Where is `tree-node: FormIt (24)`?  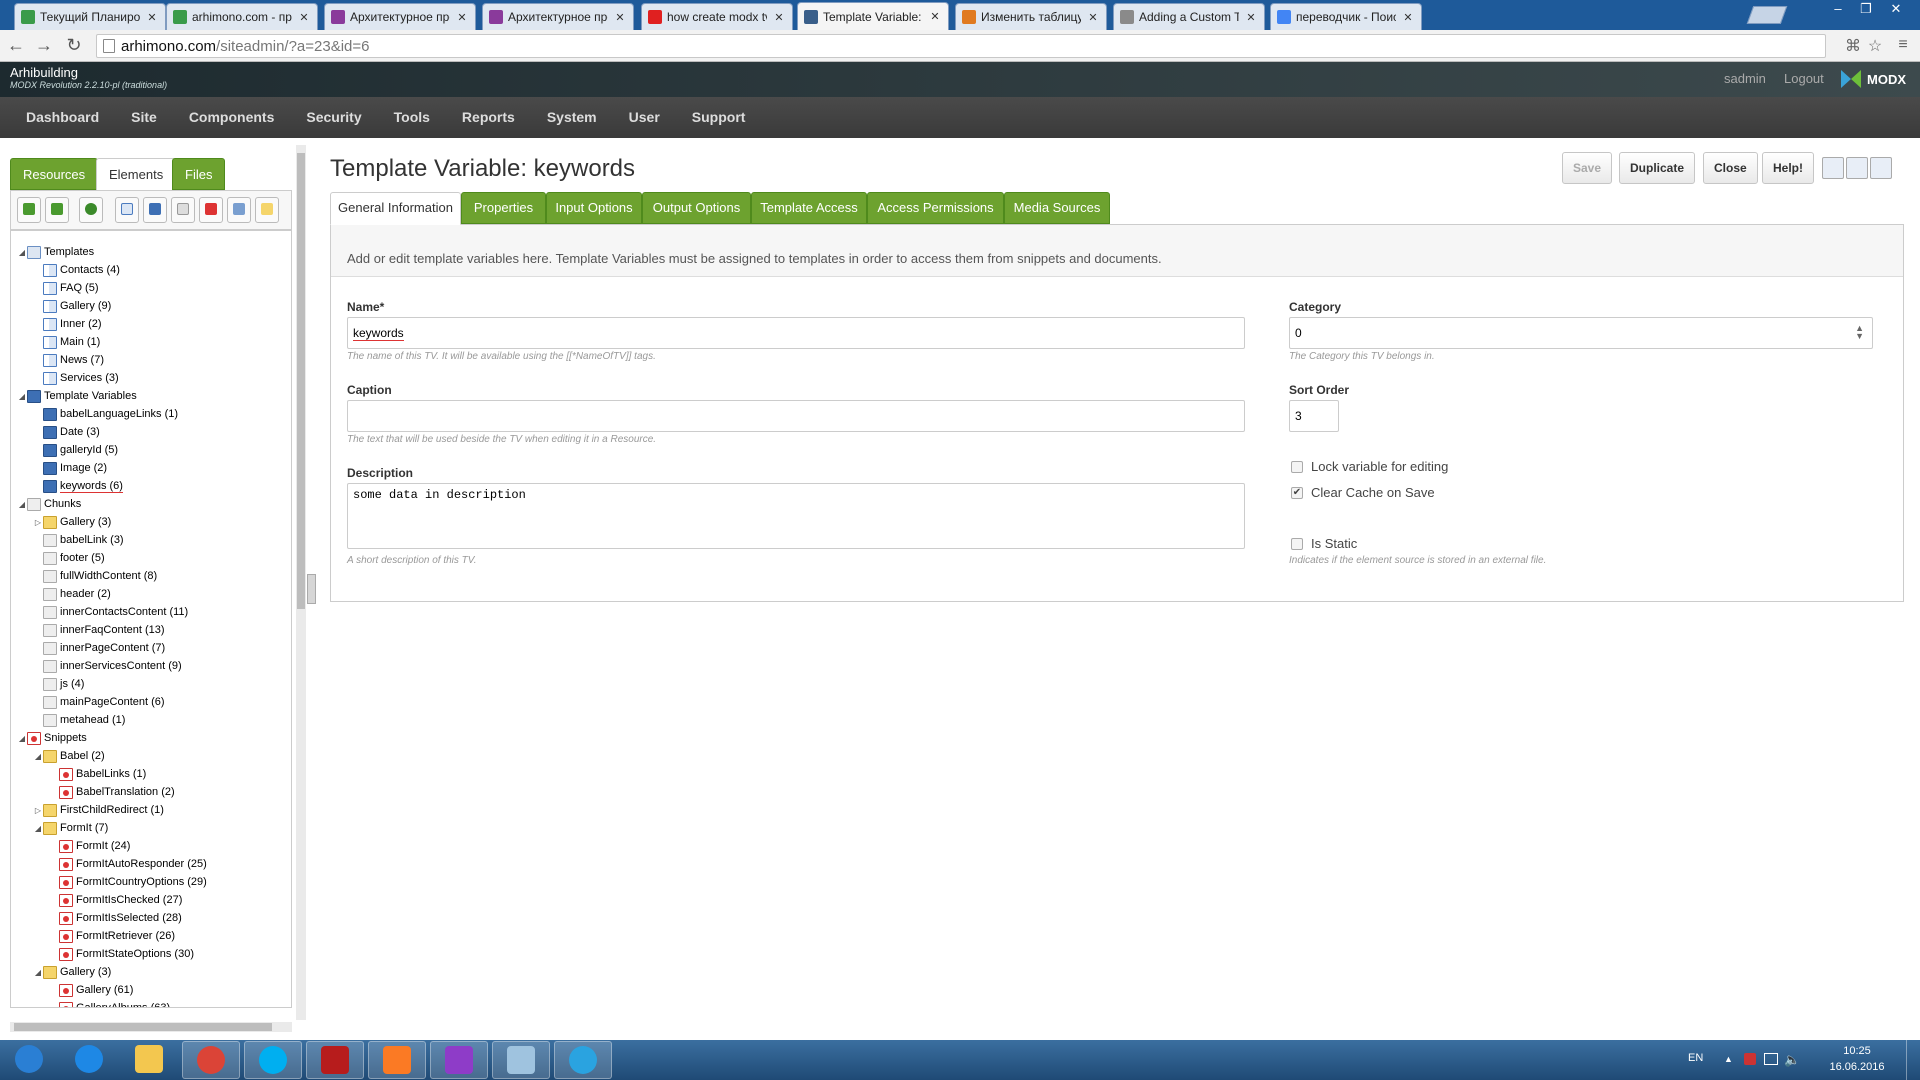
tree-node: FormIt (24) is located at coordinates (89, 846).